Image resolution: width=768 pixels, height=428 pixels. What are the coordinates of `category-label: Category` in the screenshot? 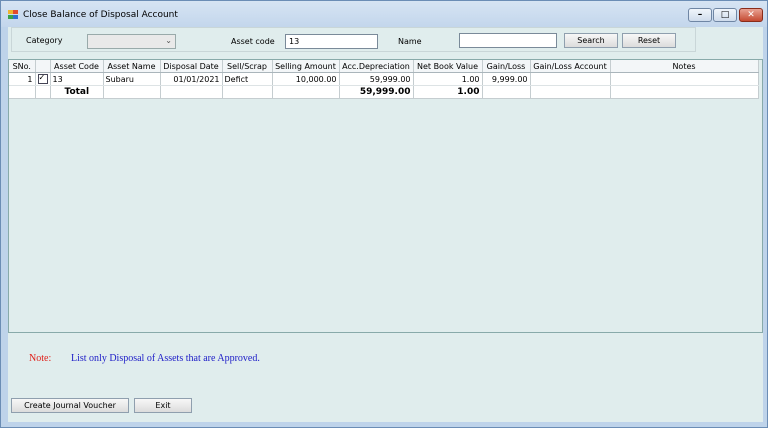 It's located at (44, 40).